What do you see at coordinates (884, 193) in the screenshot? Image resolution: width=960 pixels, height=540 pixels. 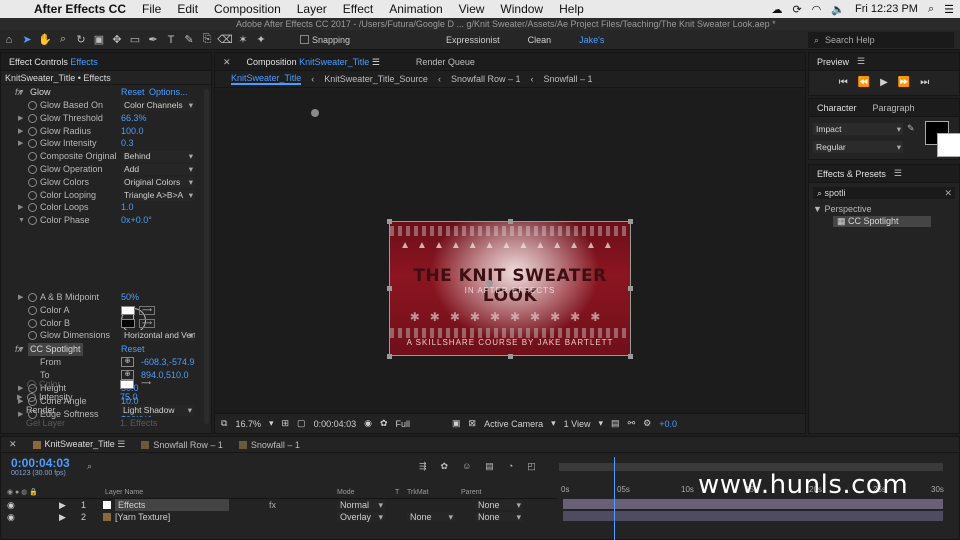 I see `effects-search-input: ⌕ spotli ✕` at bounding box center [884, 193].